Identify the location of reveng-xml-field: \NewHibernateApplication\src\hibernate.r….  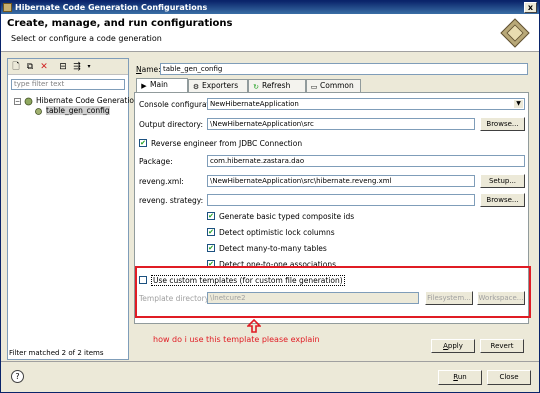
(341, 181).